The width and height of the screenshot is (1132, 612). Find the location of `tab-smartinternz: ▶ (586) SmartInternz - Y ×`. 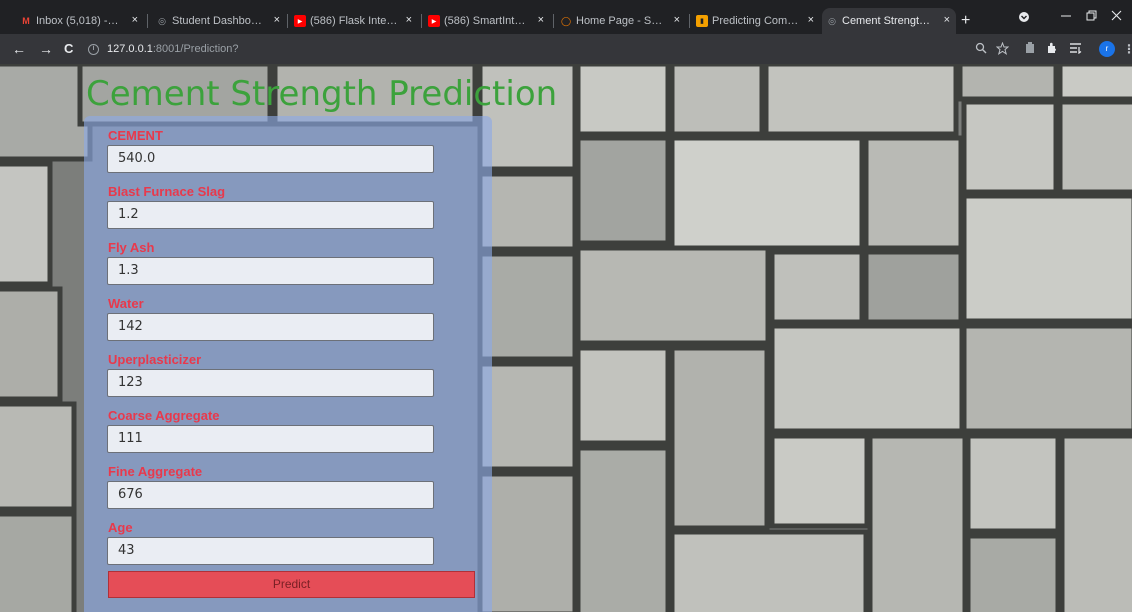

tab-smartinternz: ▶ (586) SmartInternz - Y × is located at coordinates (487, 21).